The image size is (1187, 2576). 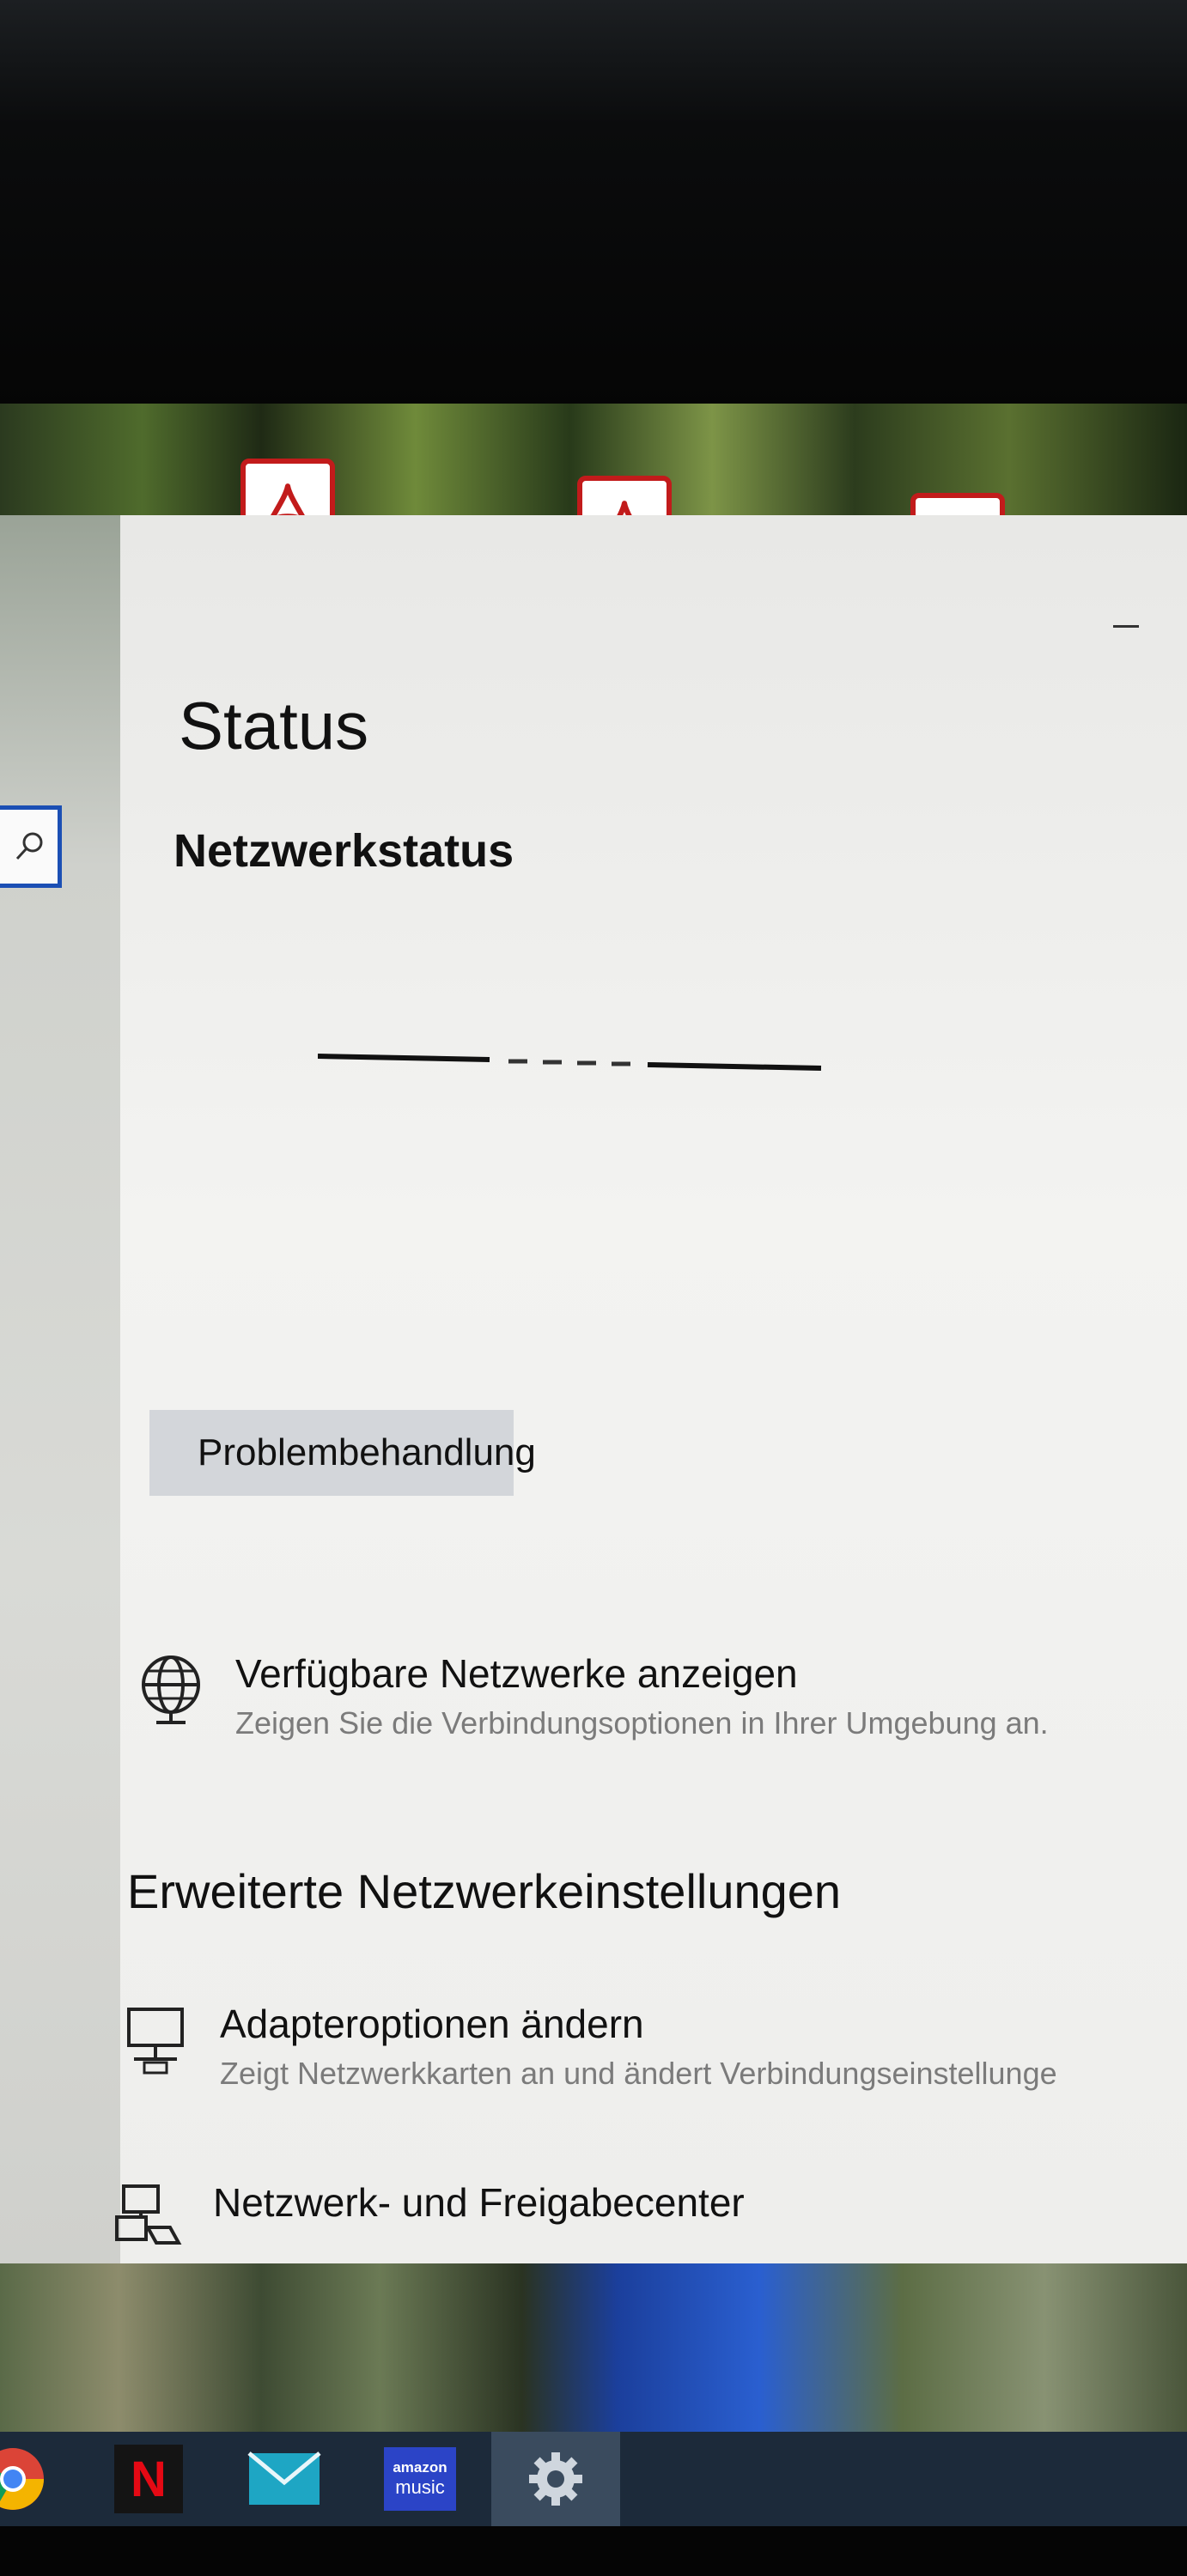 I want to click on troubleshoot-button: Problembehandlung, so click(x=342, y=1453).